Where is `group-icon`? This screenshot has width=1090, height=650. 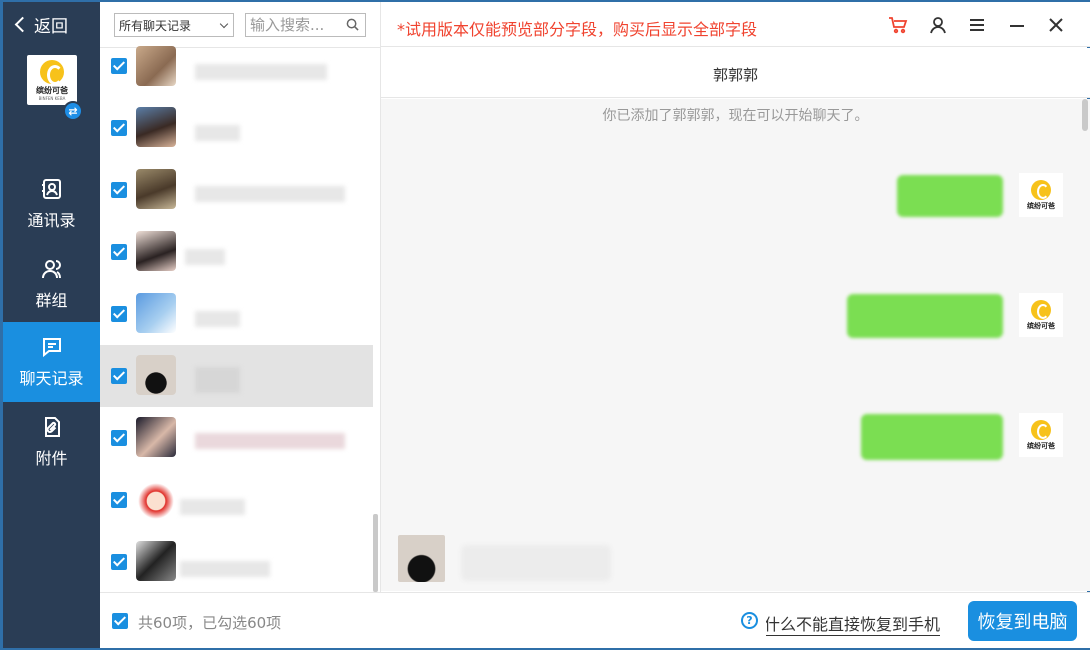
group-icon is located at coordinates (51, 269).